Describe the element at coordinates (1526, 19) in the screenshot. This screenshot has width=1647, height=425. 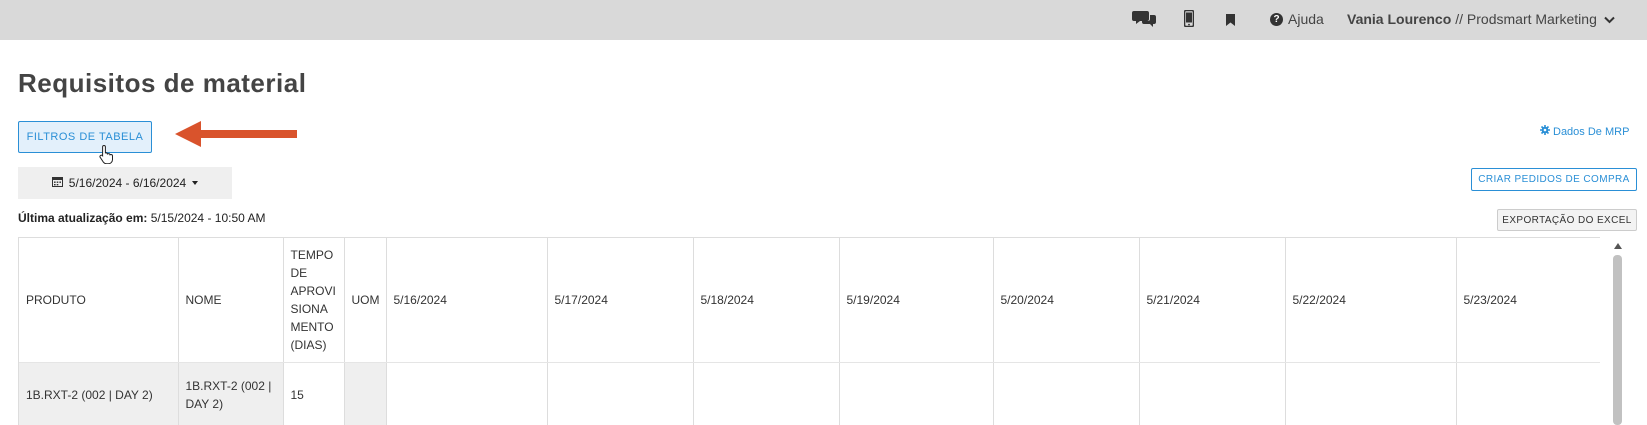
I see `org-label: // Prodsmart Marketing` at that location.